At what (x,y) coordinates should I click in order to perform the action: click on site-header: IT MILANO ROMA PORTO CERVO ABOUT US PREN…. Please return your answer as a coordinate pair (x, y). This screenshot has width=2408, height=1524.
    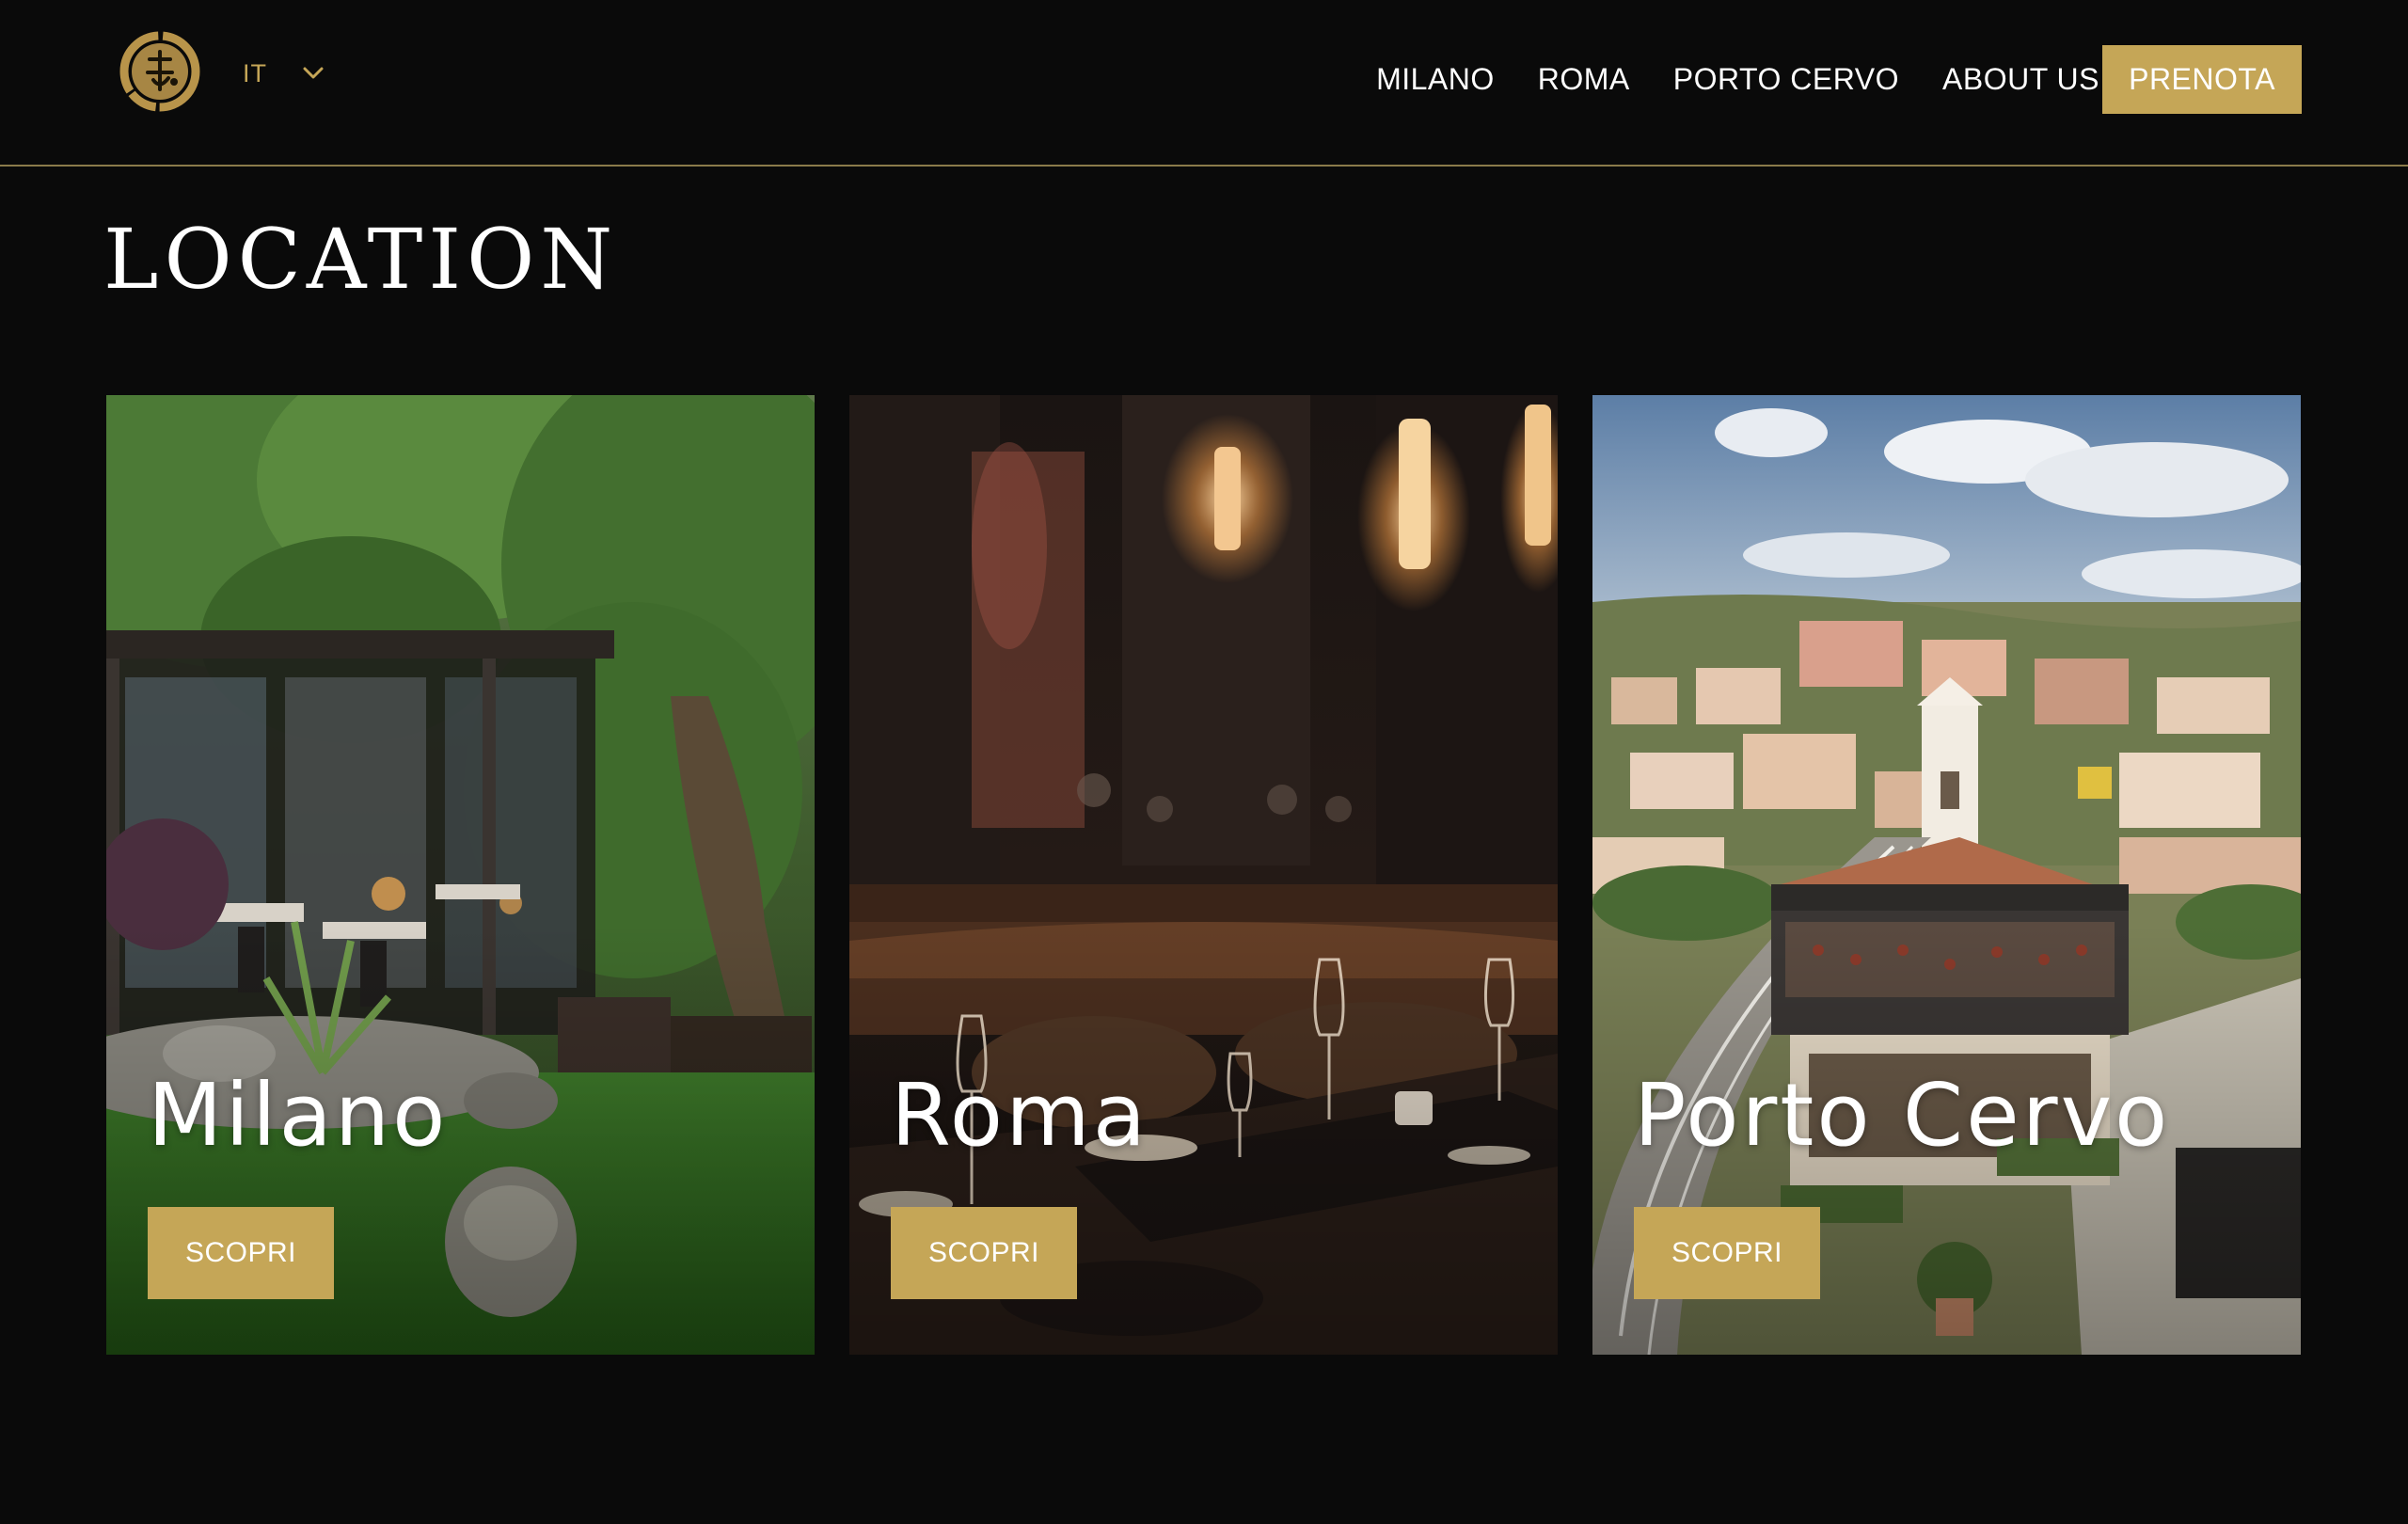
    Looking at the image, I should click on (1204, 84).